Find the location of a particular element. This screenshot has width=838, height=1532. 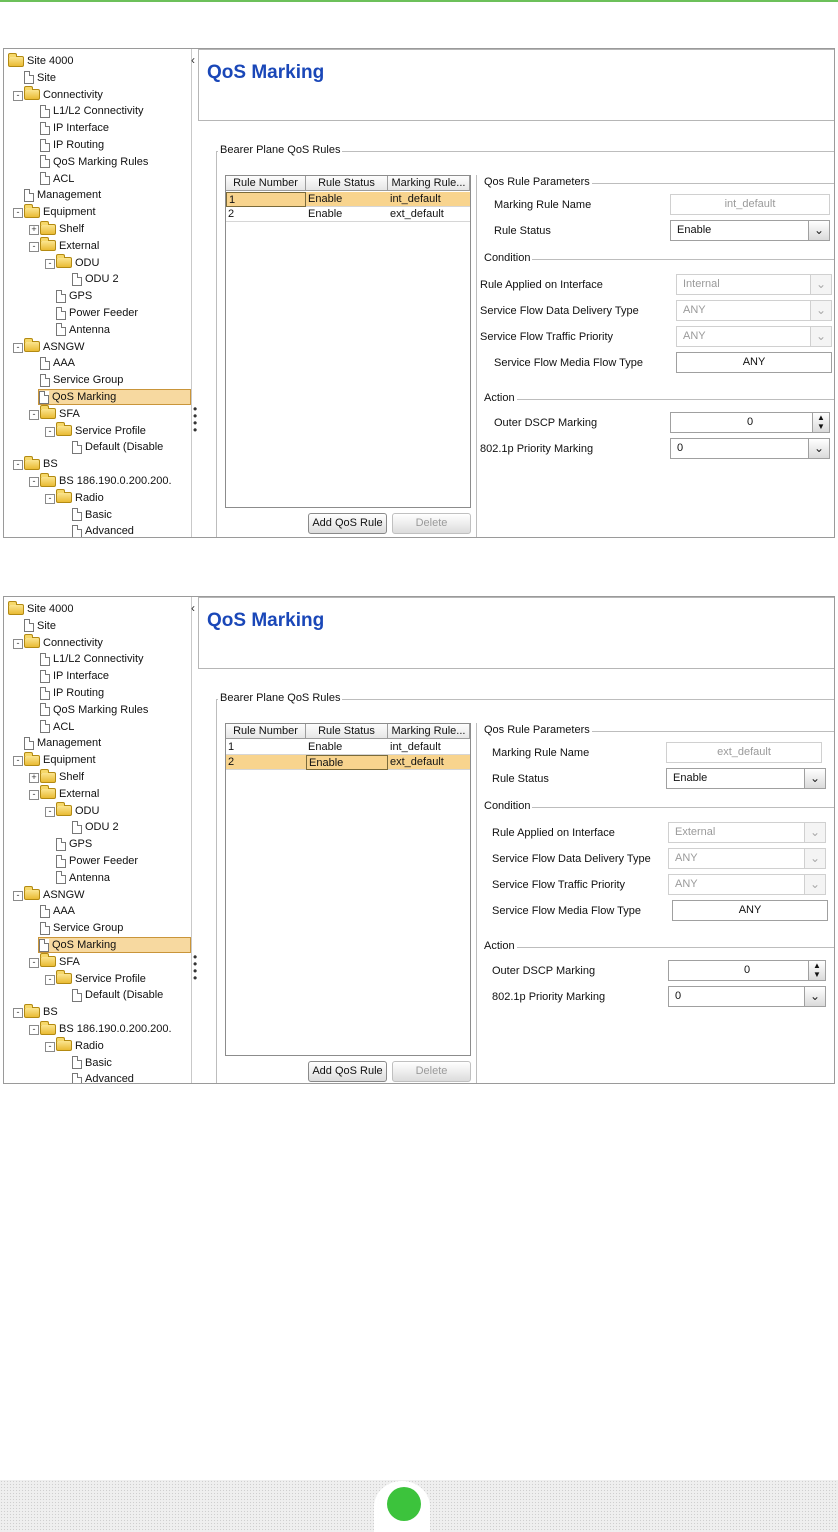

traffic-priority-select: ANY ⌄ is located at coordinates (747, 884).